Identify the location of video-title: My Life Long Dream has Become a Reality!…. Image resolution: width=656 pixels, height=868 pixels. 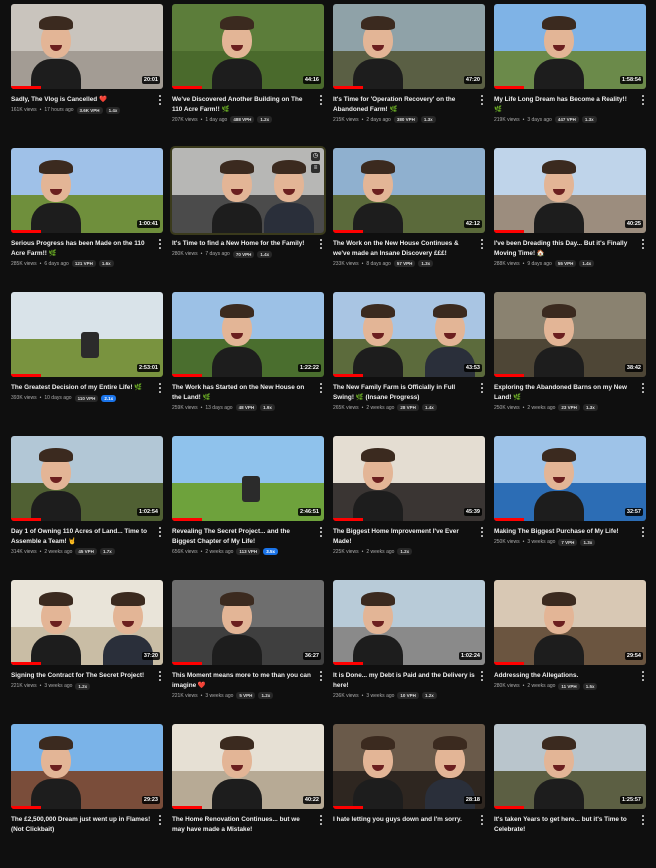
(565, 104).